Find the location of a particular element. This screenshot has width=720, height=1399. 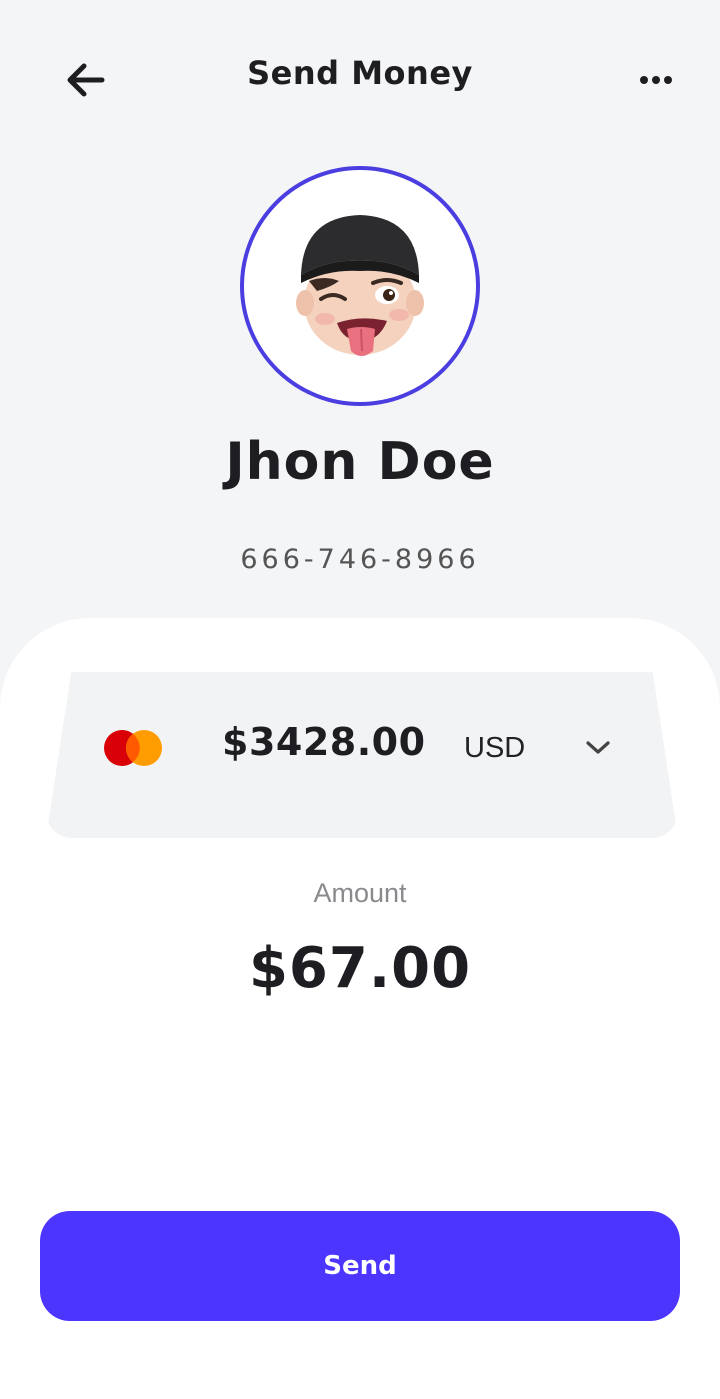

page-title: Send Money is located at coordinates (360, 73).